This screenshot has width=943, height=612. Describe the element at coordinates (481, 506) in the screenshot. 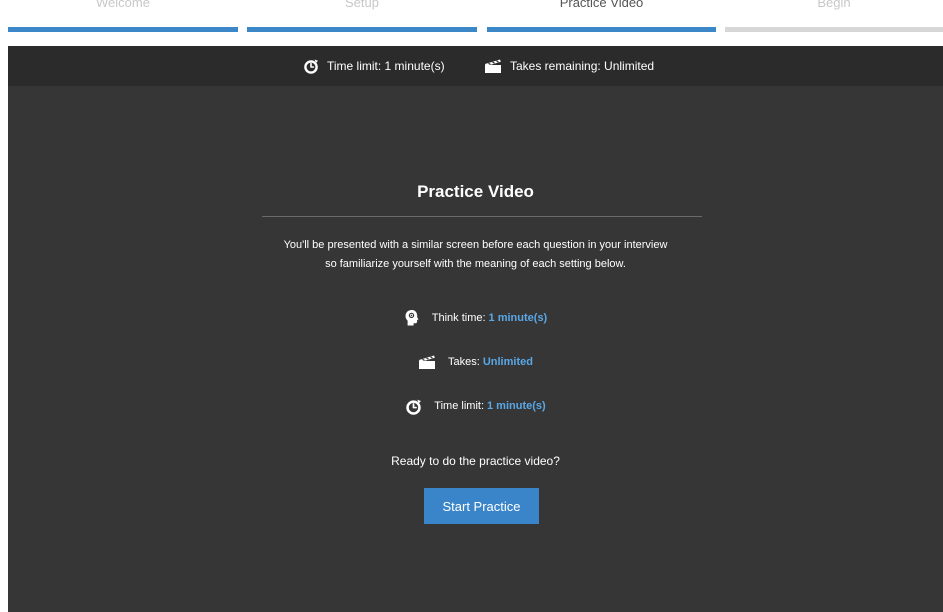

I see `start-practice-button: Start Practice` at that location.